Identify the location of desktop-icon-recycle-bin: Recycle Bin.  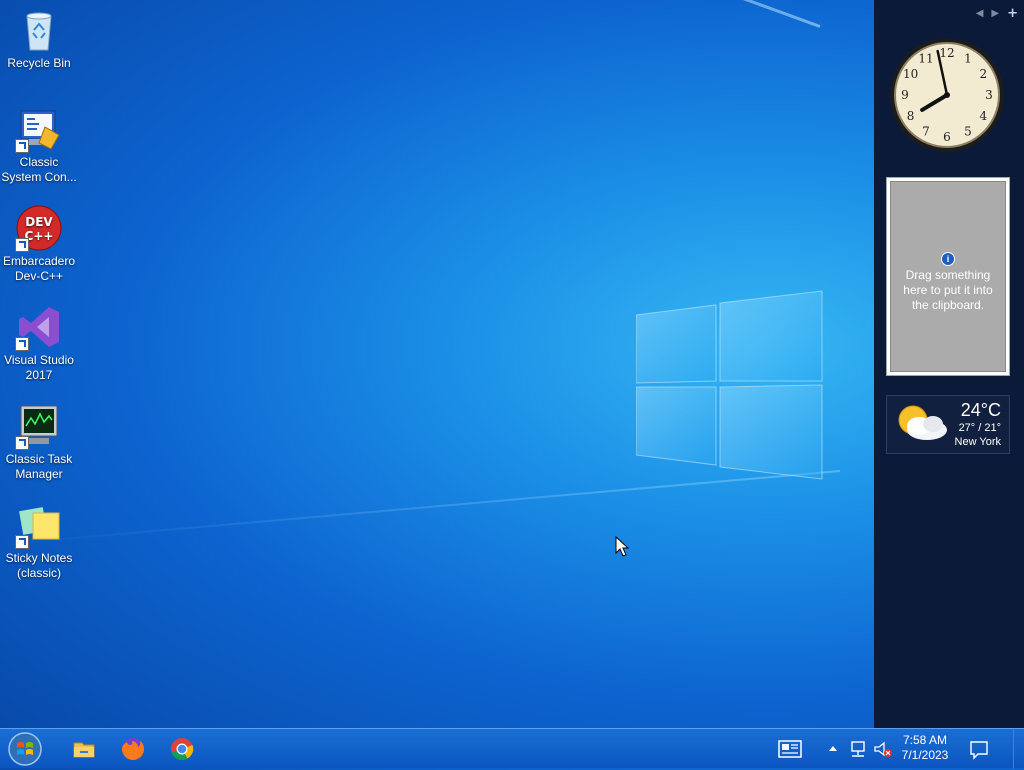
(39, 35).